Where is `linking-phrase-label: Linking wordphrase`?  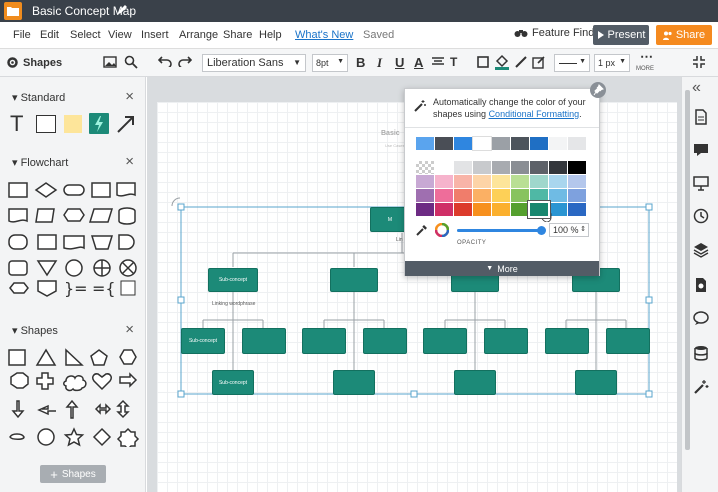
linking-phrase-label: Linking wordphrase is located at coordinates (234, 304).